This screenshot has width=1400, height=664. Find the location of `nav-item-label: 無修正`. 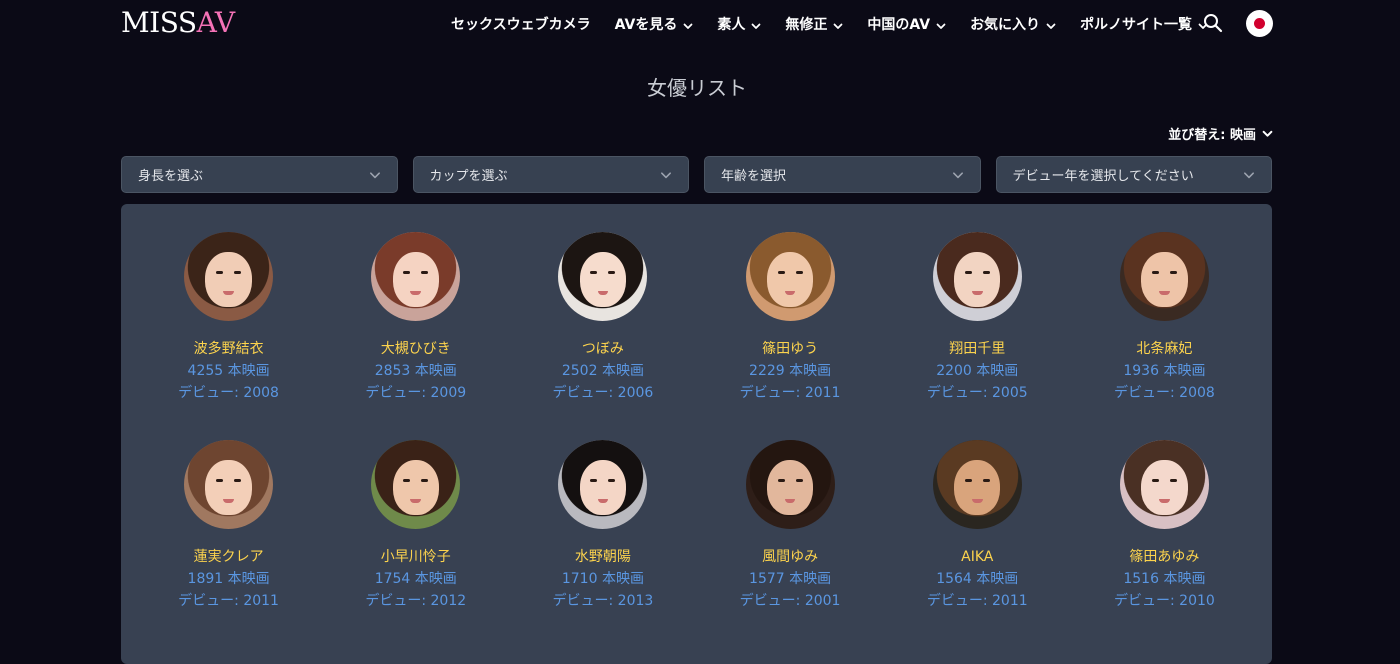

nav-item-label: 無修正 is located at coordinates (806, 25).